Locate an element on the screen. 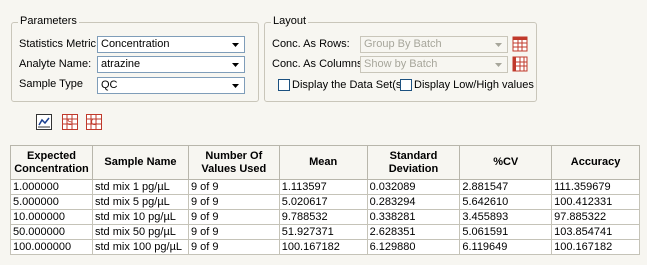 This screenshot has height=265, width=647. table-cell: 6.129880 is located at coordinates (413, 247).